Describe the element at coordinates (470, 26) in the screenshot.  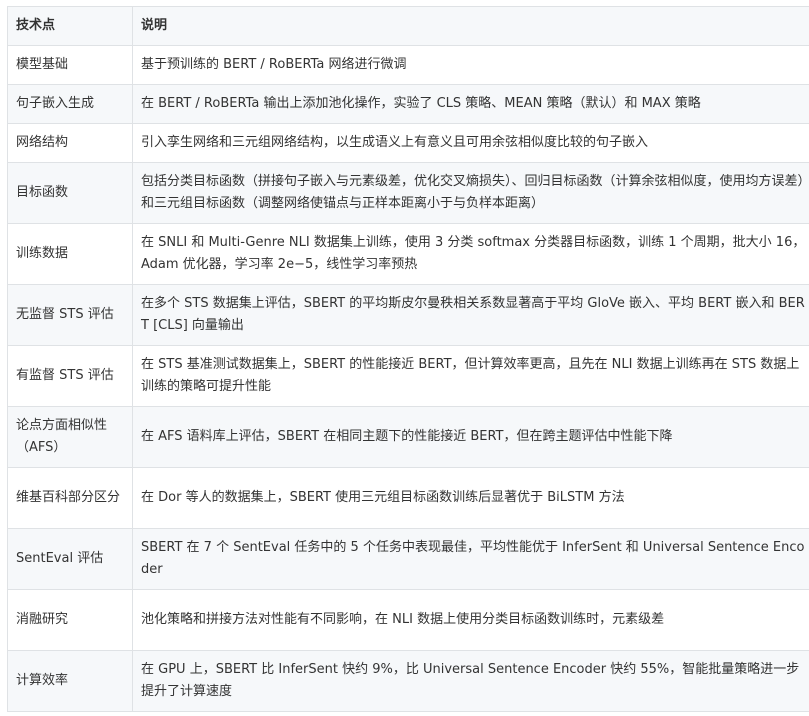
I see `header-desc: 说明` at that location.